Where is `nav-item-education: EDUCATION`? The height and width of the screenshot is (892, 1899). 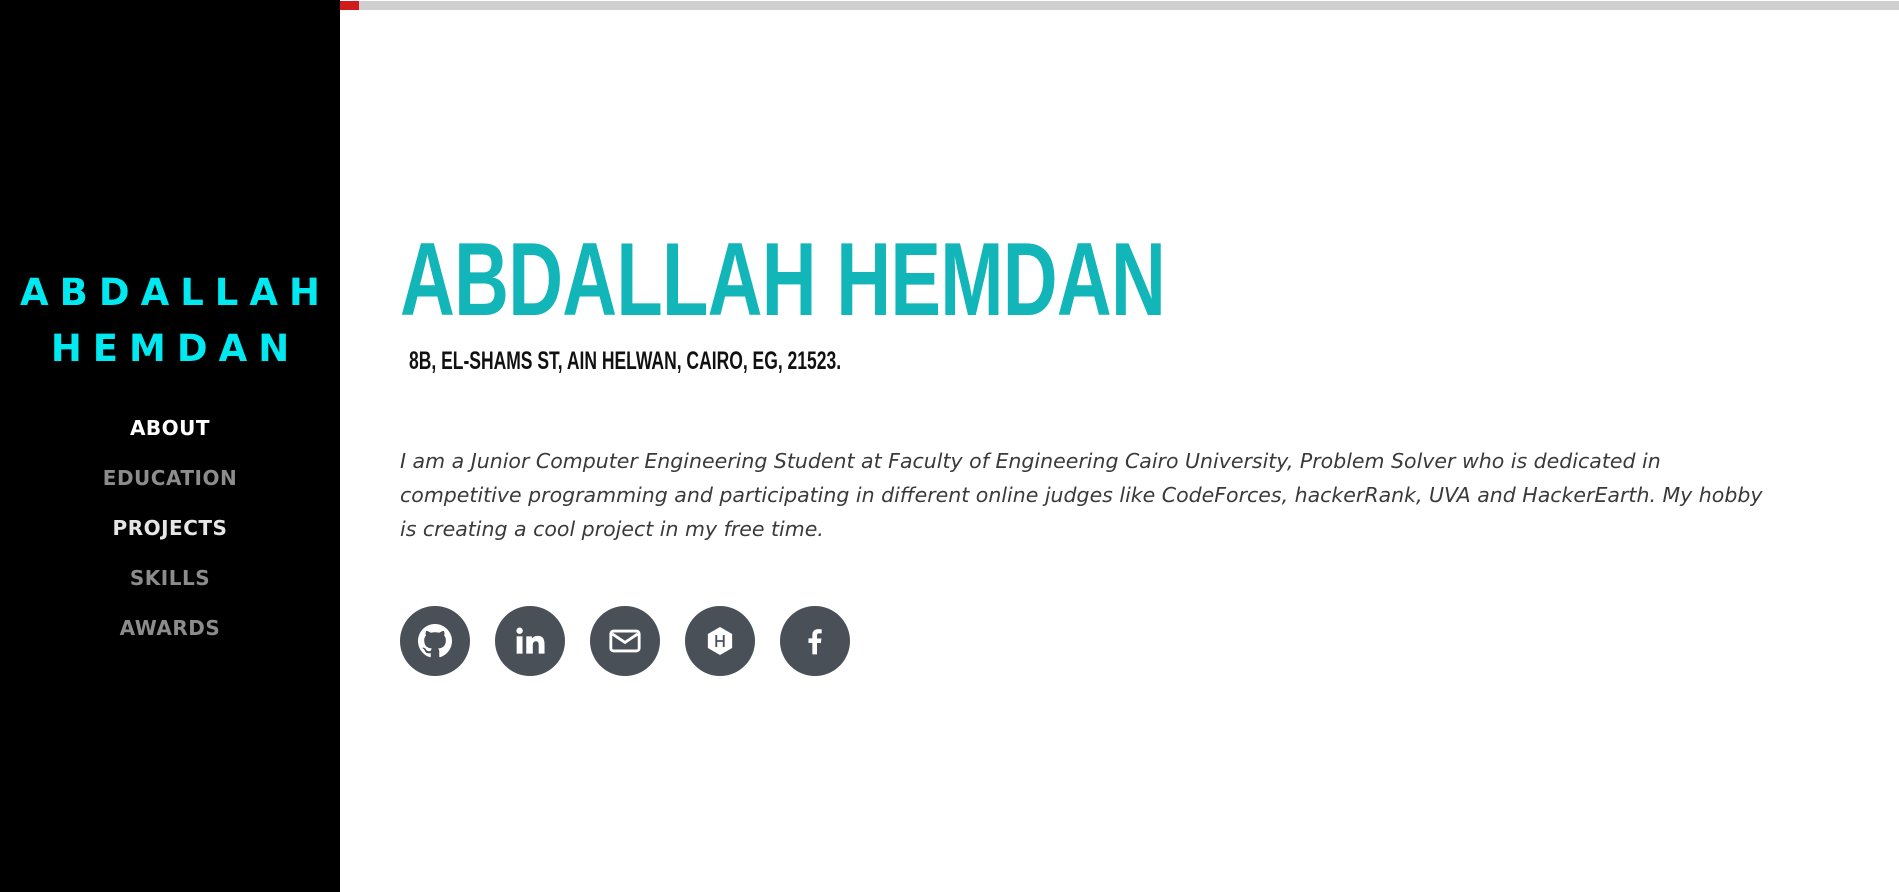
nav-item-education: EDUCATION is located at coordinates (170, 487).